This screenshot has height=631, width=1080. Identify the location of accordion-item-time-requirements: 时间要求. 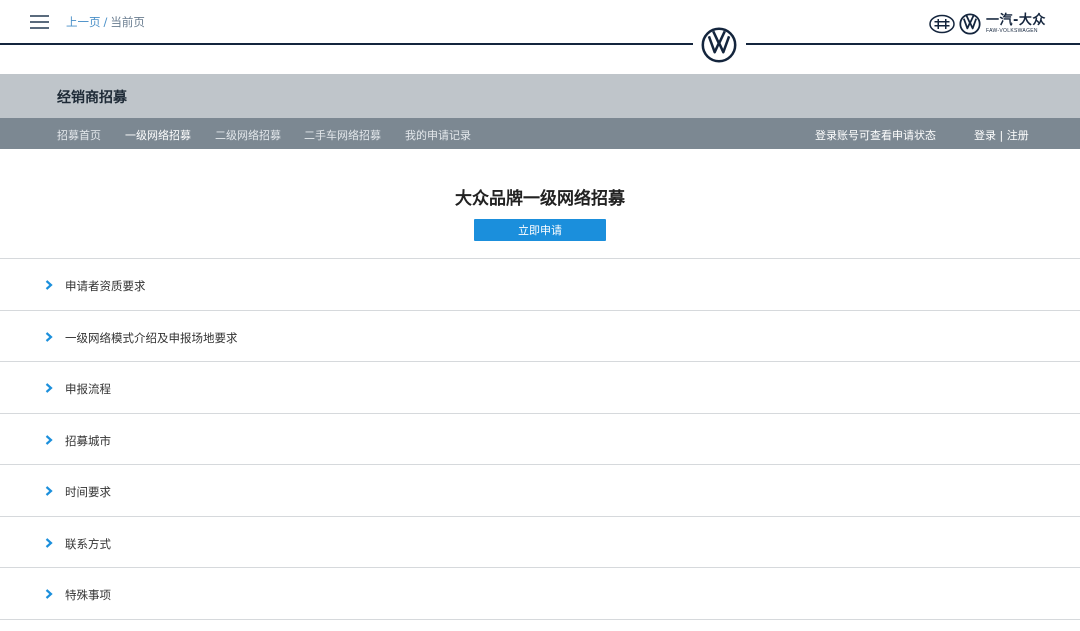
(540, 490).